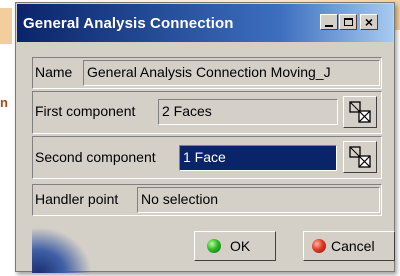 The height and width of the screenshot is (276, 400). Describe the element at coordinates (54, 72) in the screenshot. I see `name-label: Name` at that location.